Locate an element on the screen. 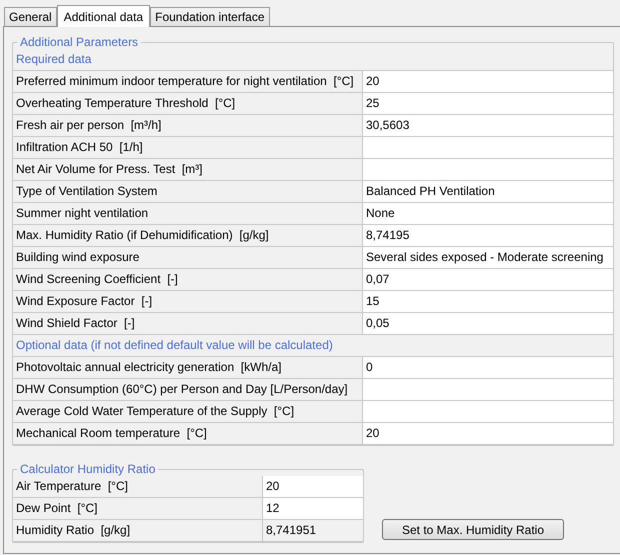  row-label: Humidity Ratio [g/kg] is located at coordinates (138, 531).